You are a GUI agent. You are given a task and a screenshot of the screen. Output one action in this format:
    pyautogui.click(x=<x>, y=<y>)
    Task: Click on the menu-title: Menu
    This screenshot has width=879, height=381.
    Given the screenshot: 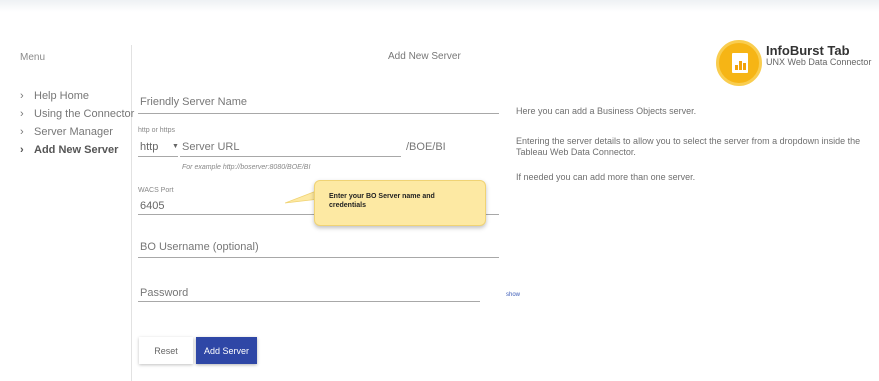 What is the action you would take?
    pyautogui.click(x=33, y=57)
    